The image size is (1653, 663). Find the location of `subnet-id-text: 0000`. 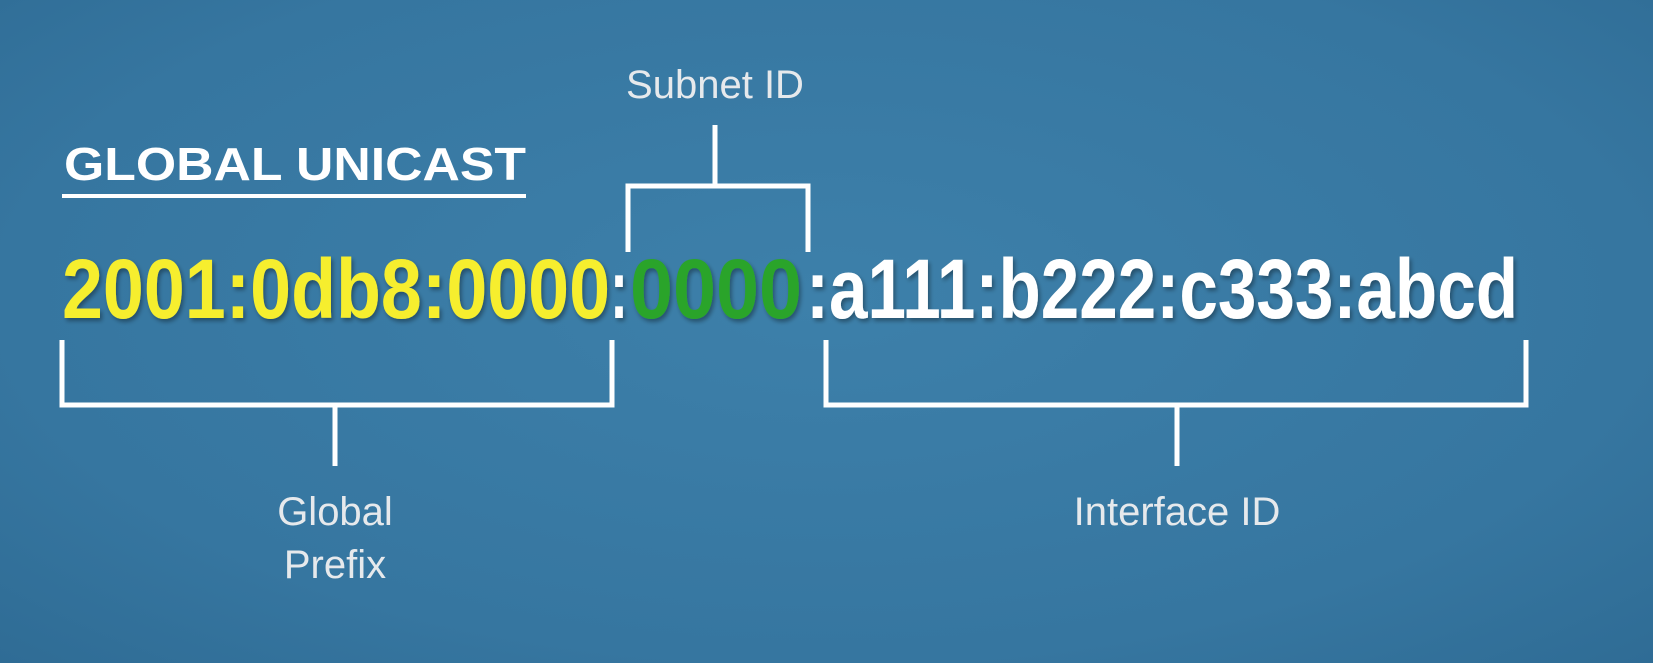

subnet-id-text: 0000 is located at coordinates (716, 289).